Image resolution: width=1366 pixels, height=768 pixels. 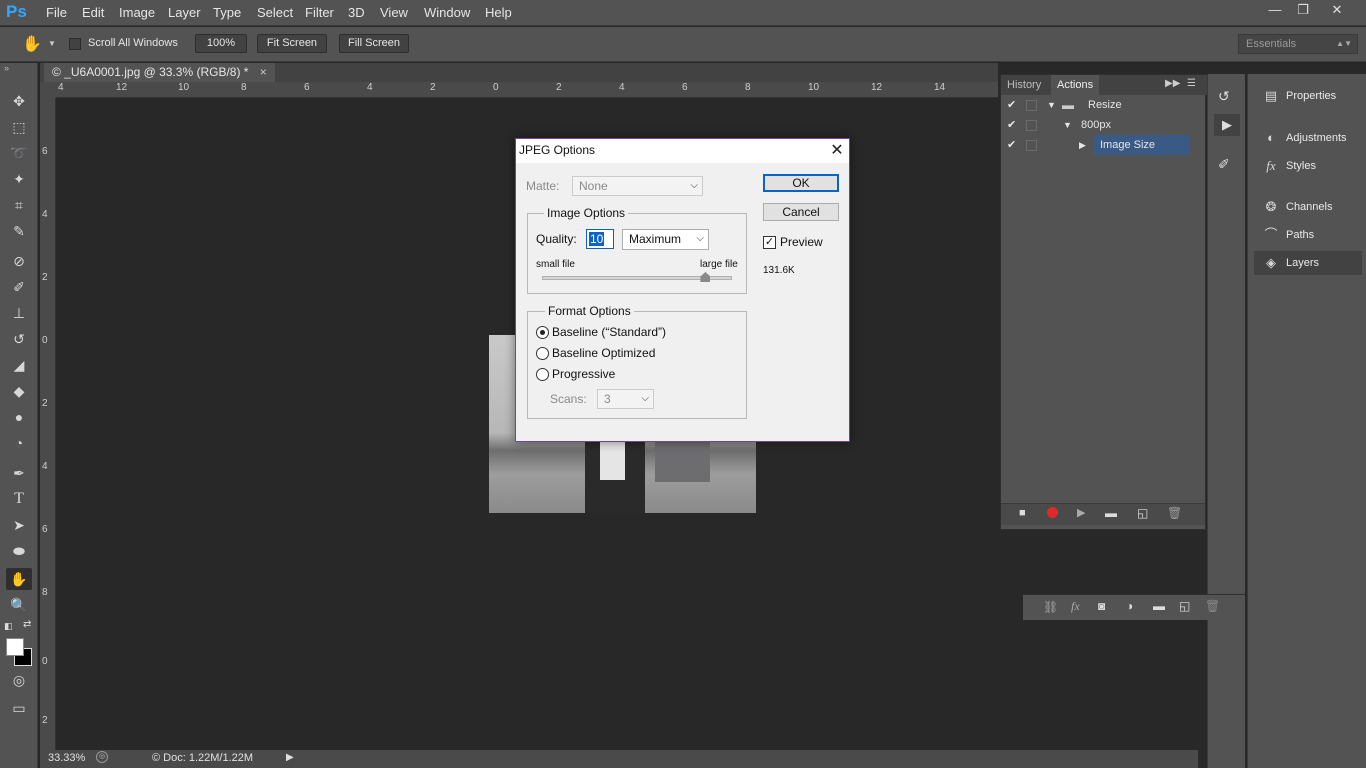 What do you see at coordinates (8, 626) in the screenshot?
I see `default-colors-icon: ◧` at bounding box center [8, 626].